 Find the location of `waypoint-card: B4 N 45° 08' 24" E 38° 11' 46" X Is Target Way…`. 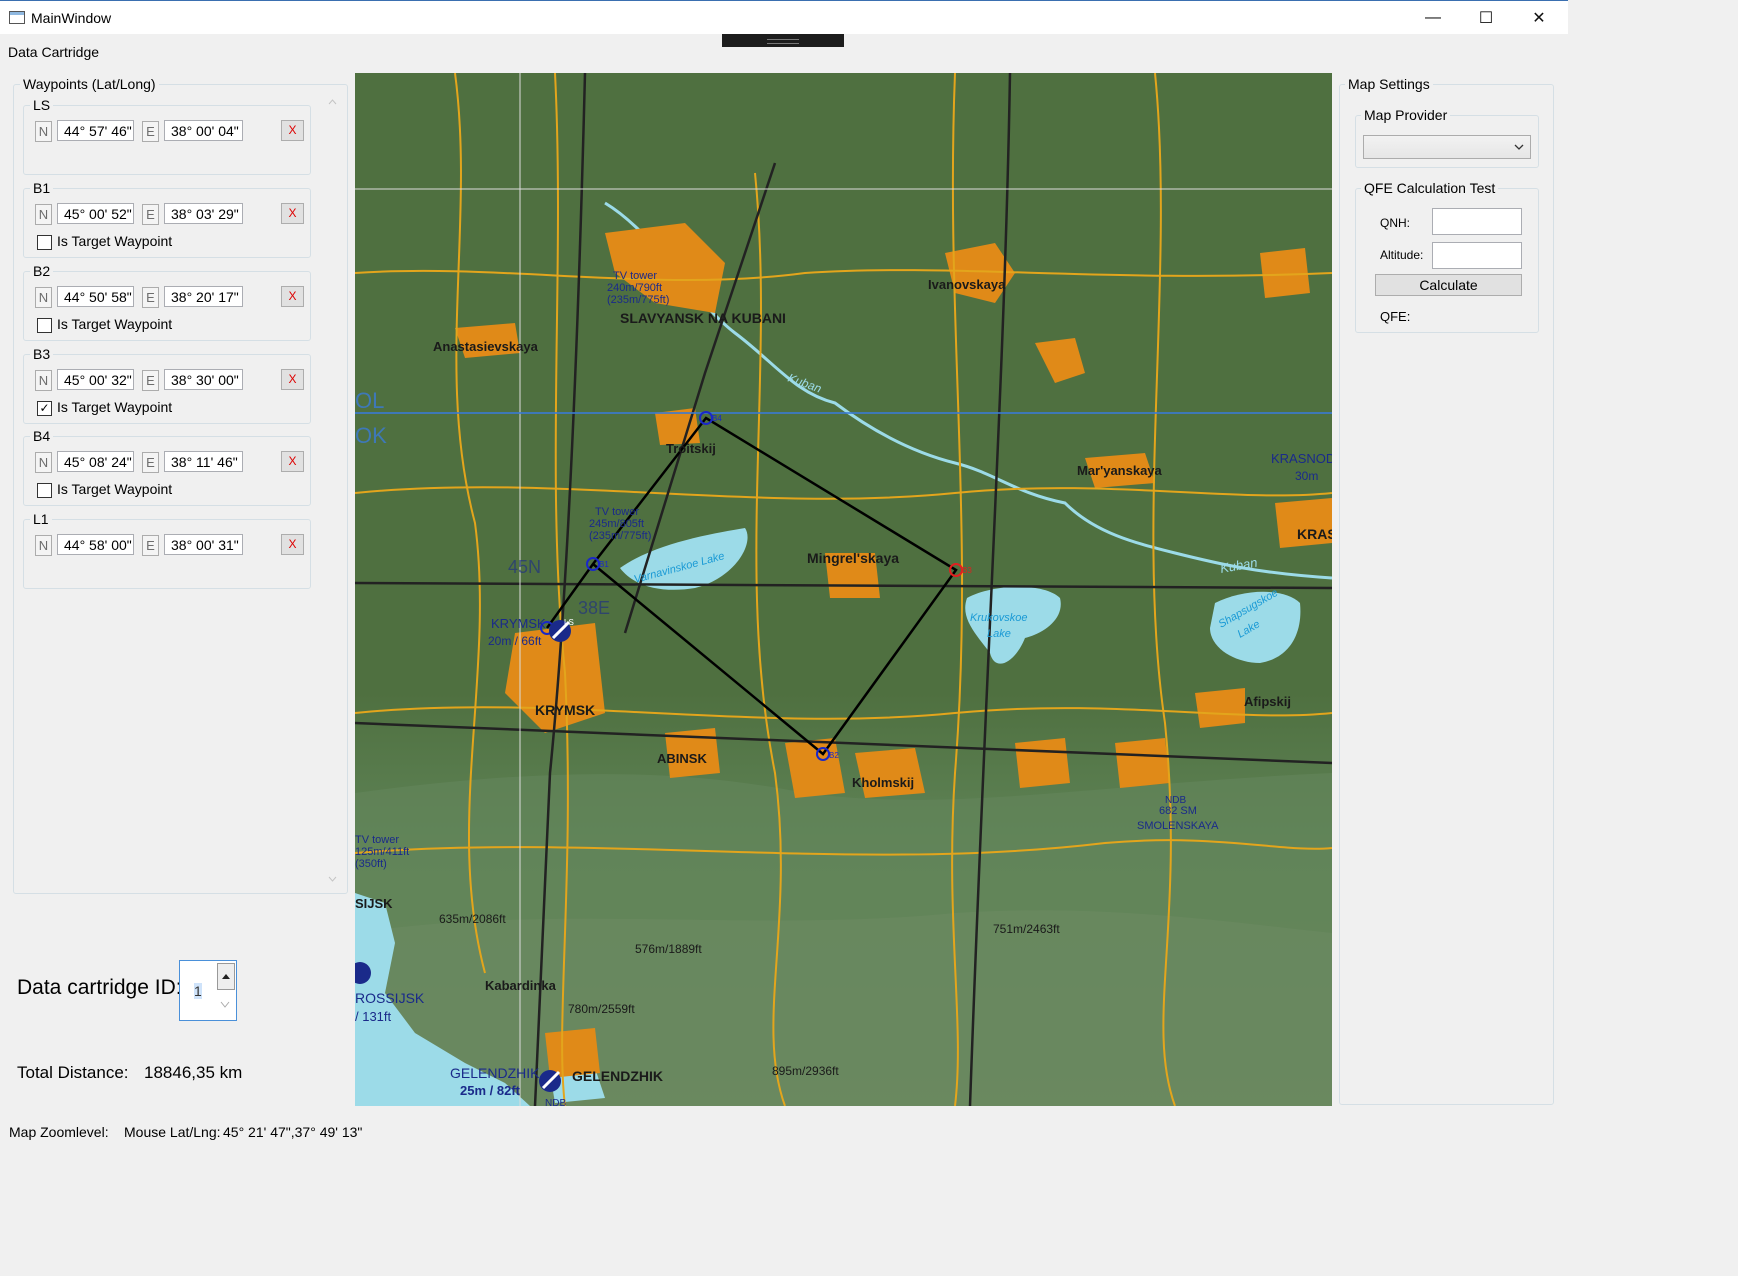

waypoint-card: B4 N 45° 08' 24" E 38° 11' 46" X Is Target Way… is located at coordinates (167, 467).